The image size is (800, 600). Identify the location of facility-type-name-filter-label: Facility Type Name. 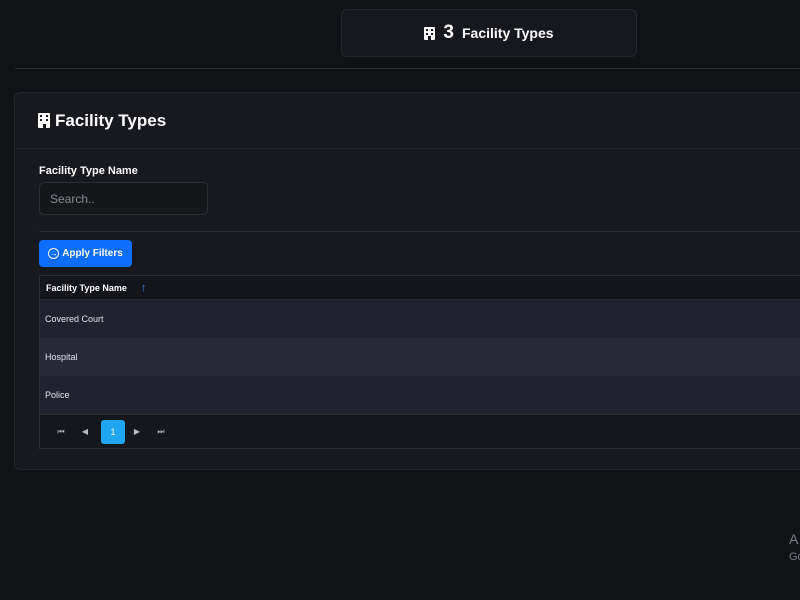
(88, 171).